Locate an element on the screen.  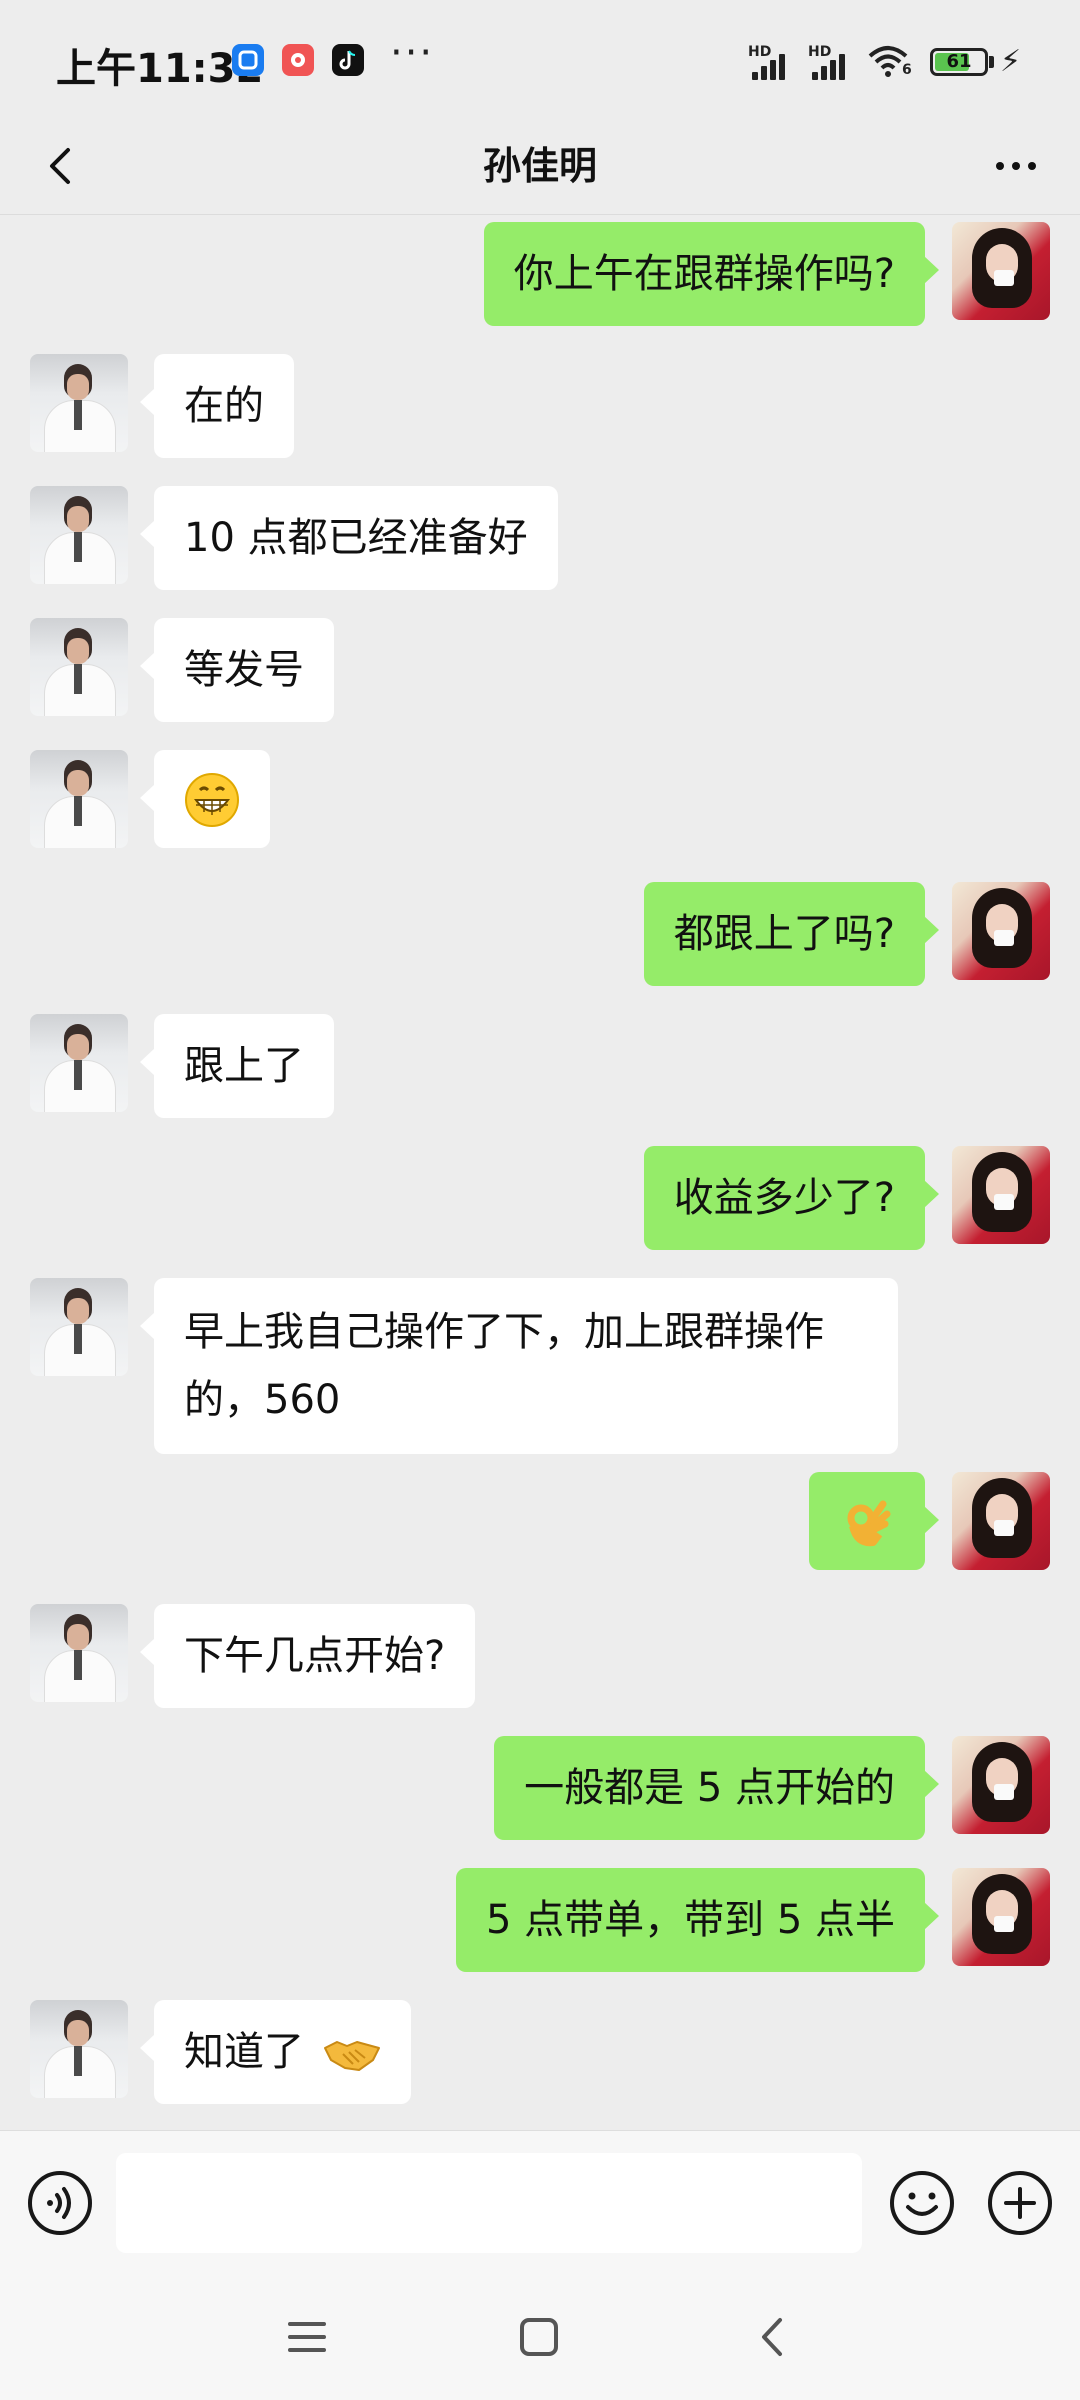
message-bubble-received: 10 点都已经准备好 is located at coordinates (349, 538).